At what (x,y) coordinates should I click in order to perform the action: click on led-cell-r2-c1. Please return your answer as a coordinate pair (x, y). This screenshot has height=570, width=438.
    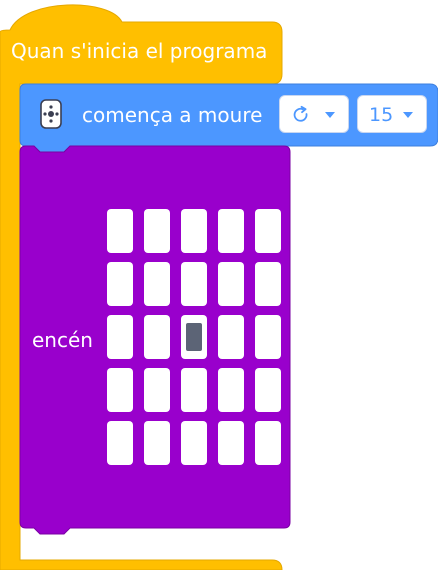
    Looking at the image, I should click on (120, 284).